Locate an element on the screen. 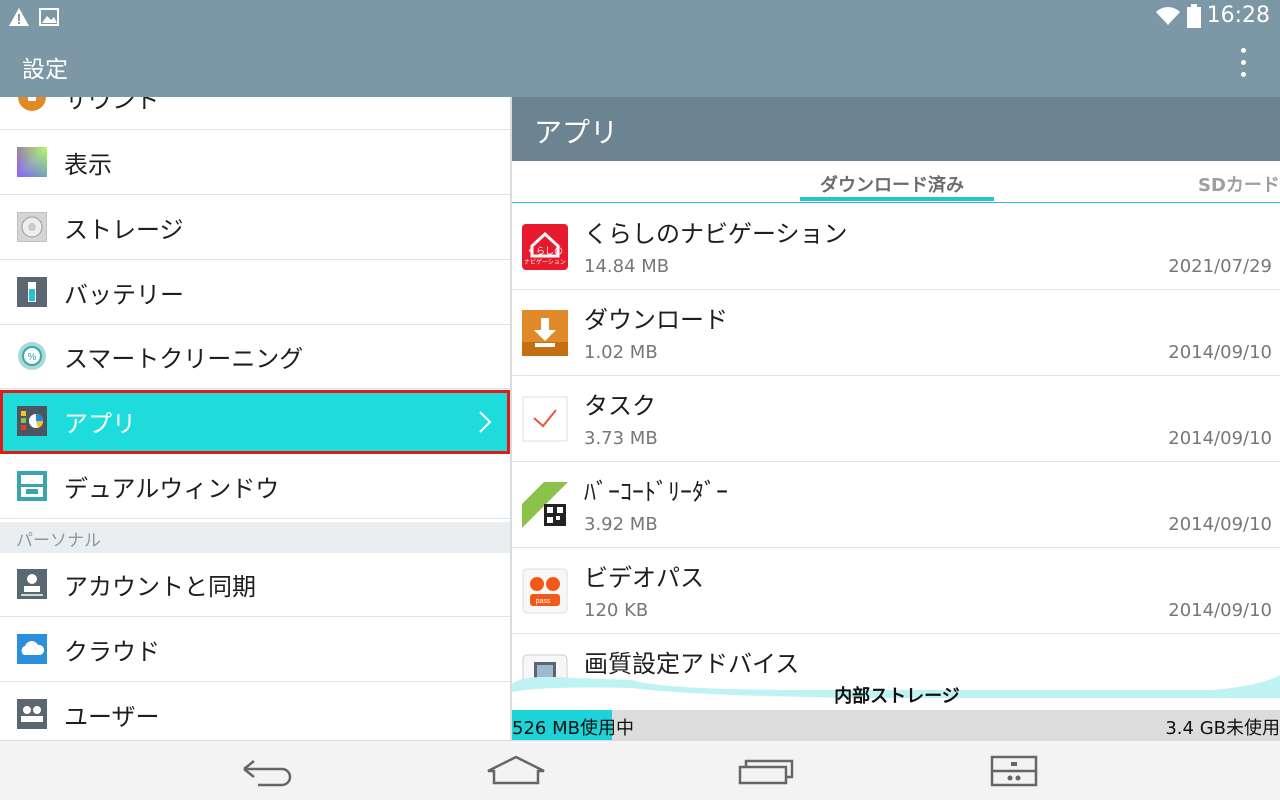  internal-storage-bar: 内部ストレージ 526 MB使用中 3.4 GB未使用 is located at coordinates (896, 706).